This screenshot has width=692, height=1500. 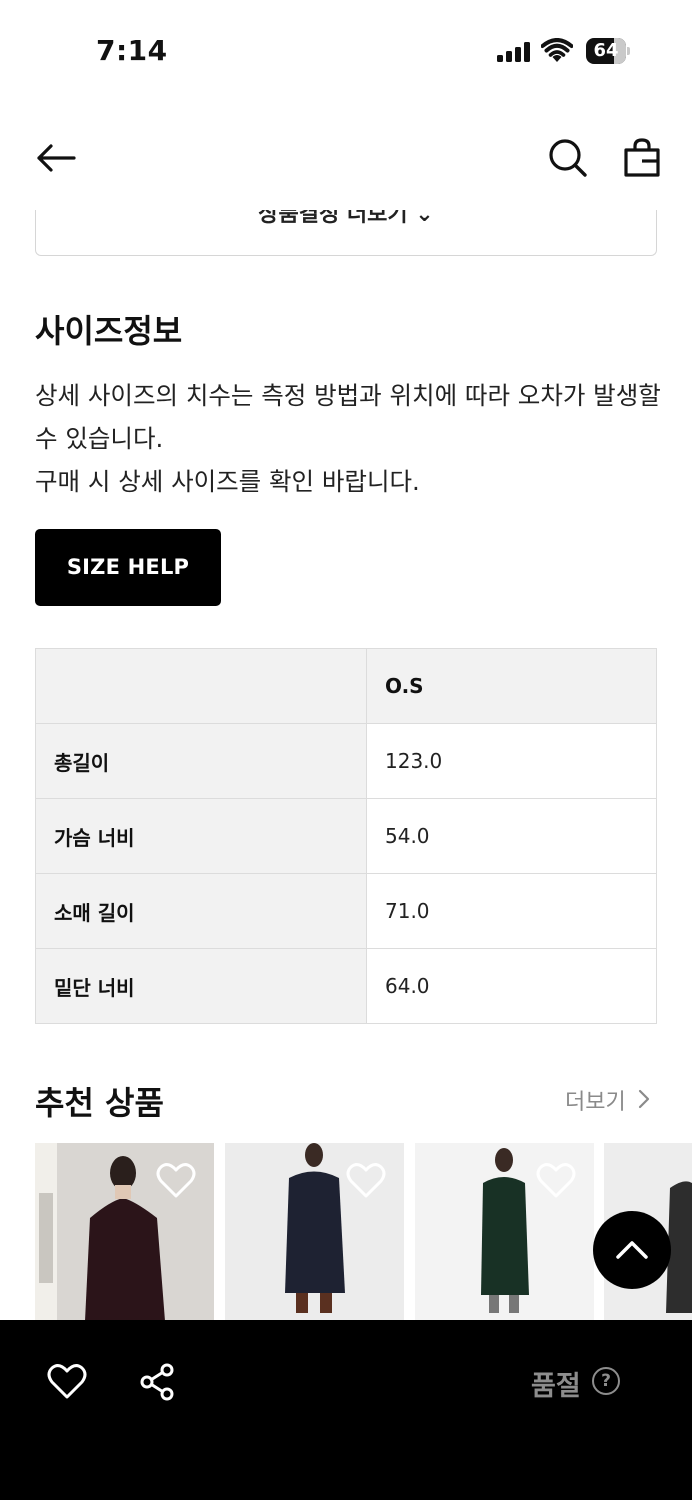 I want to click on measurement-label: 총길이, so click(x=201, y=761).